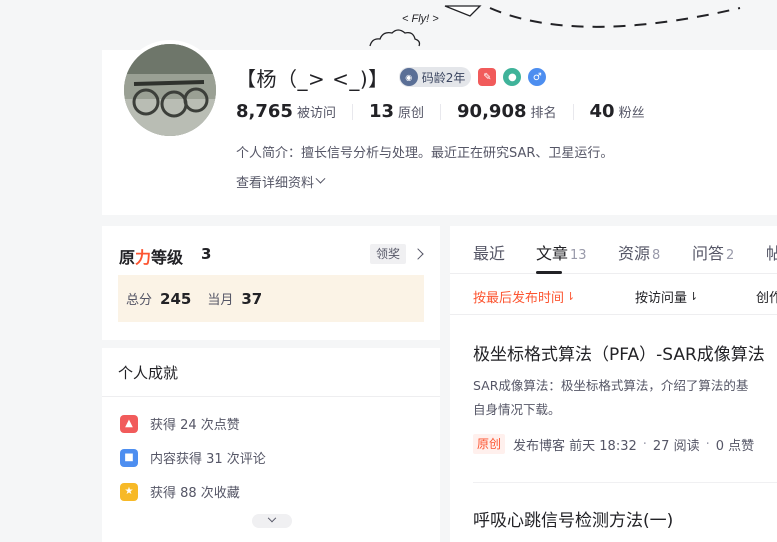 Image resolution: width=777 pixels, height=542 pixels. I want to click on code-age-badge: ◉ 码龄2年, so click(435, 77).